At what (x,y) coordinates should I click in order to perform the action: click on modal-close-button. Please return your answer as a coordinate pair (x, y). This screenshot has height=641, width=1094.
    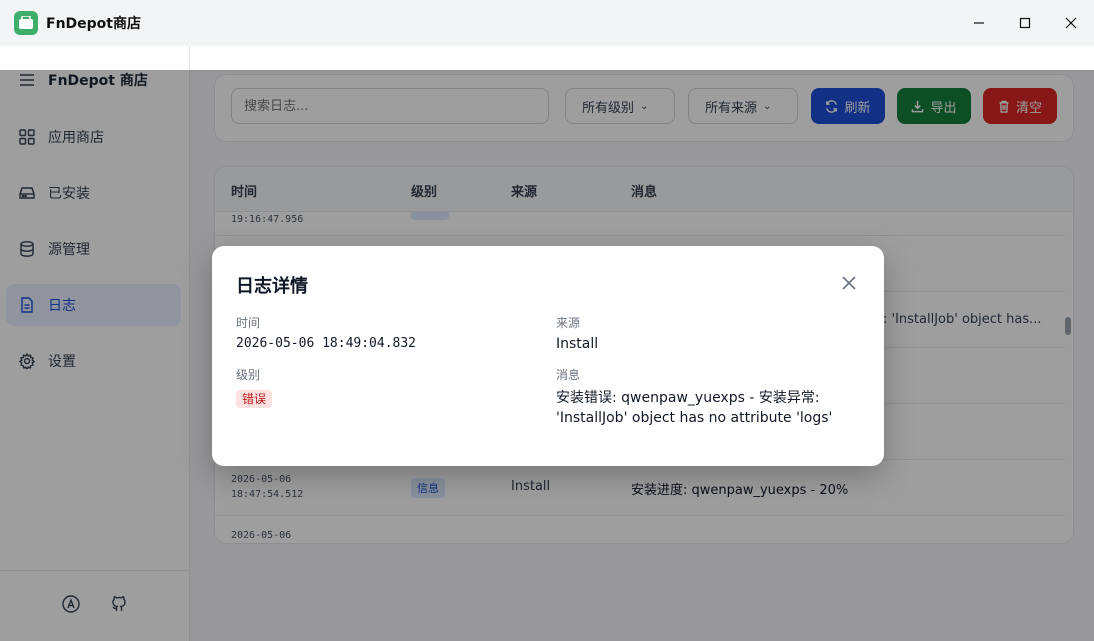
    Looking at the image, I should click on (849, 283).